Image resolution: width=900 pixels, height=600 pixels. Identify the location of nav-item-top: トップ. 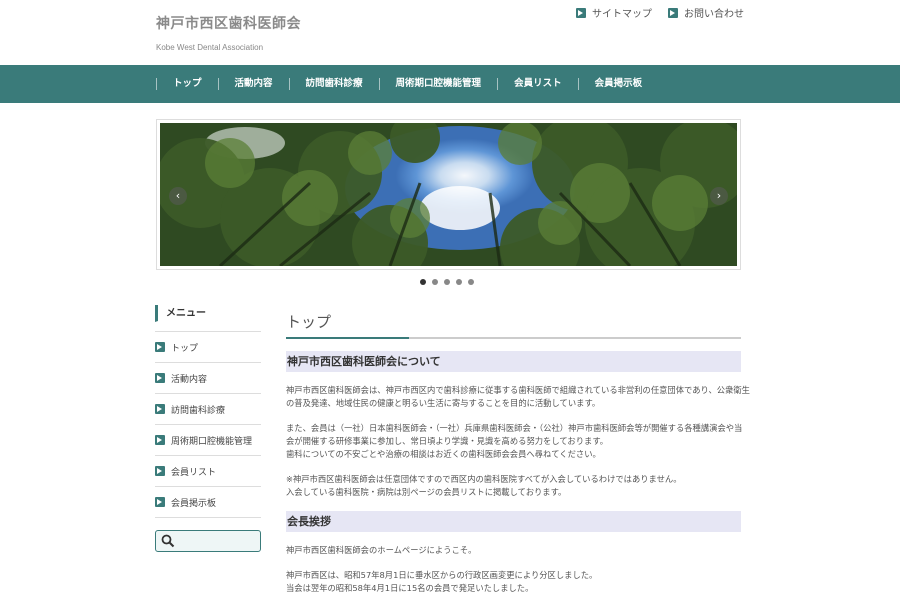
(187, 84).